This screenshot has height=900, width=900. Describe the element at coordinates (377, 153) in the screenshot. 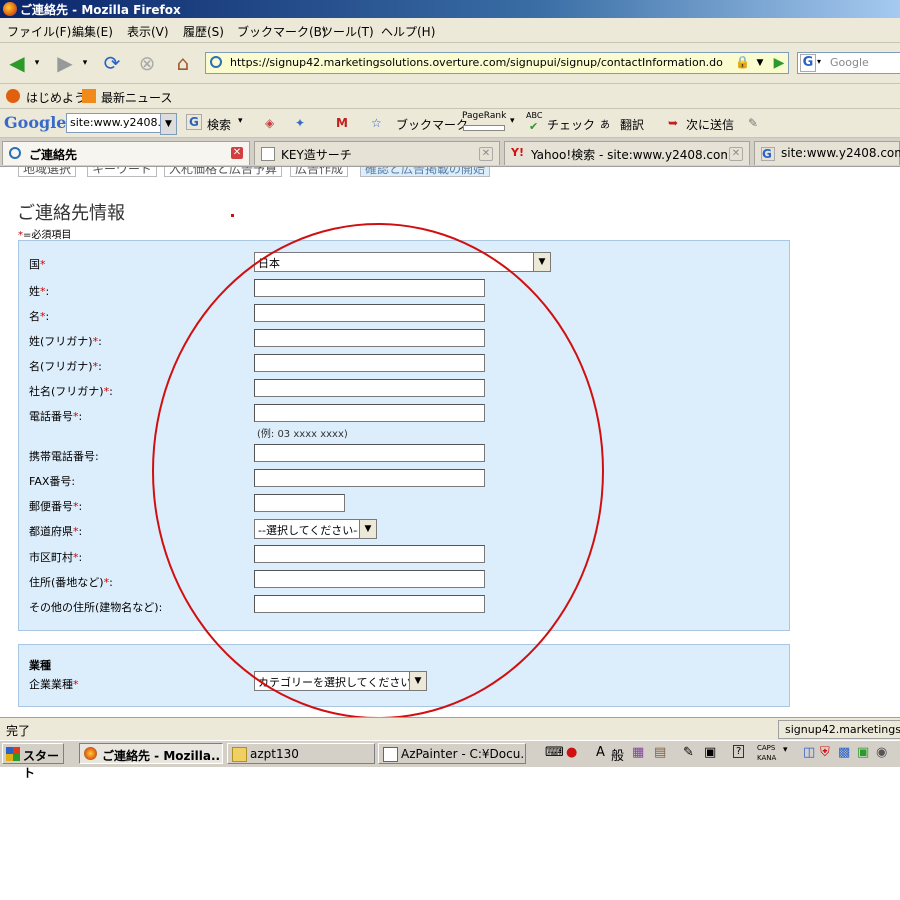

I see `tab-key-search: KEY造サーチ ✕` at that location.